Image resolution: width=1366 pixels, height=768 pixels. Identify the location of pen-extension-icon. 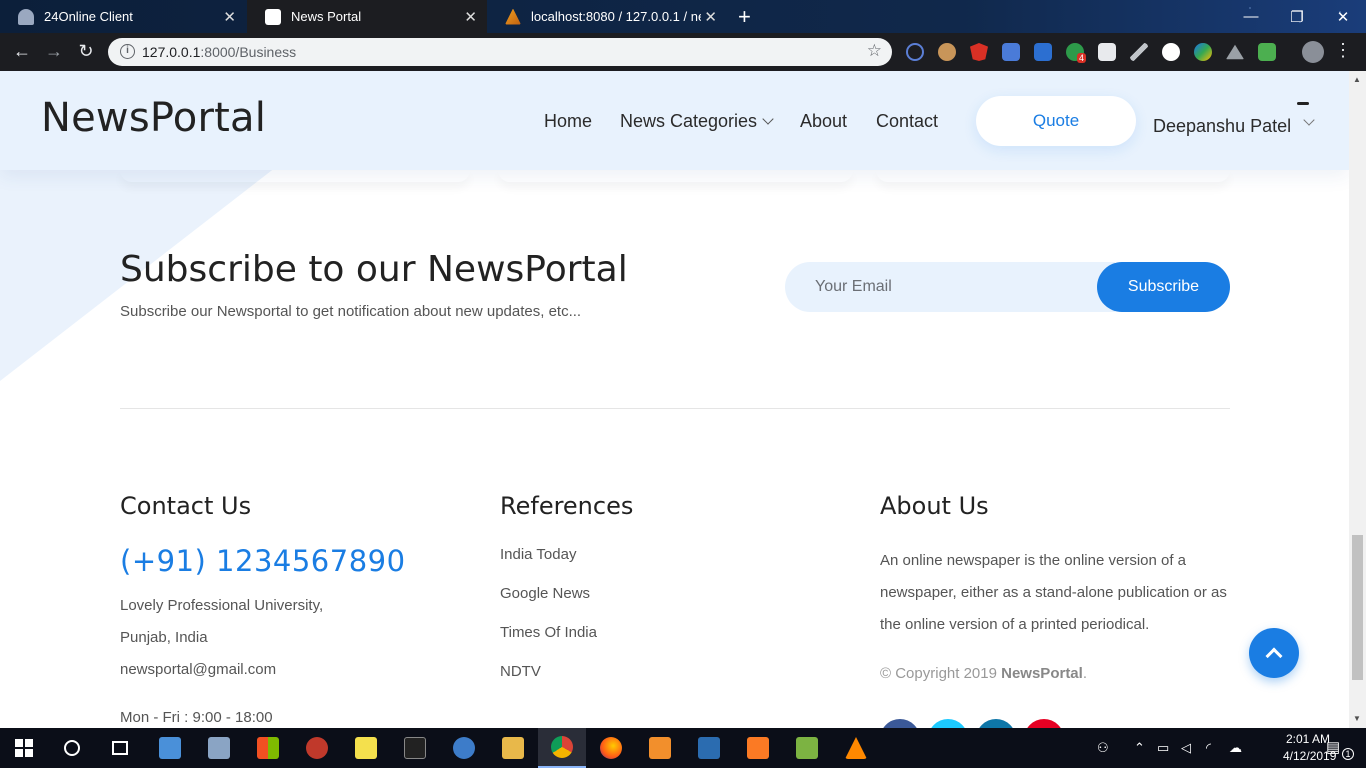
(1139, 52).